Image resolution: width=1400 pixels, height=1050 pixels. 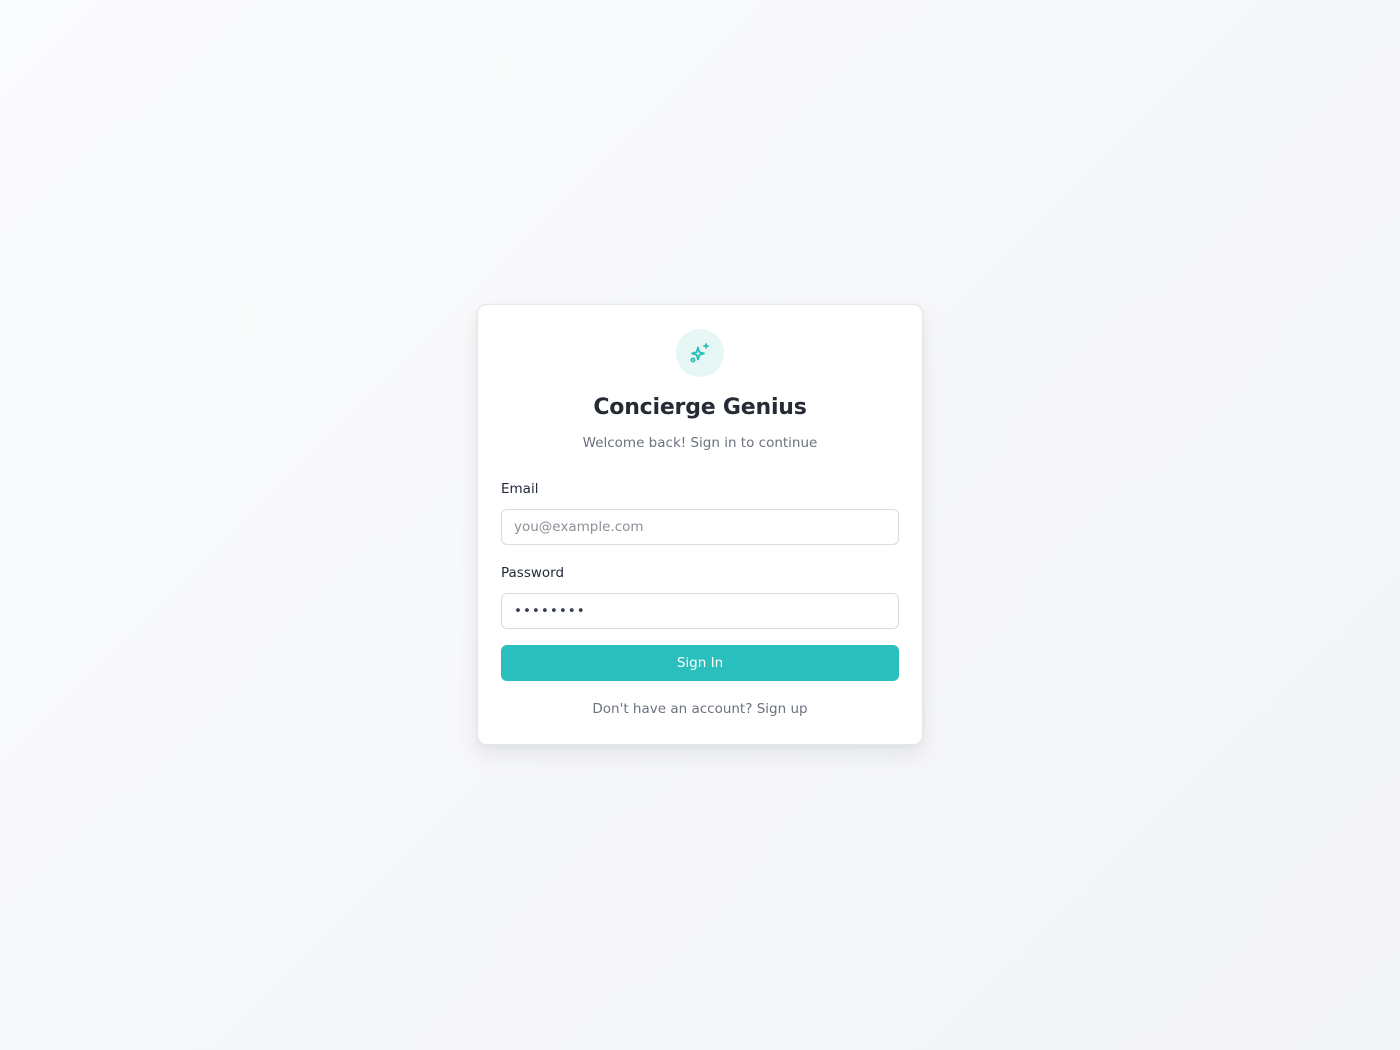 What do you see at coordinates (782, 709) in the screenshot?
I see `sign-up-link: Sign up` at bounding box center [782, 709].